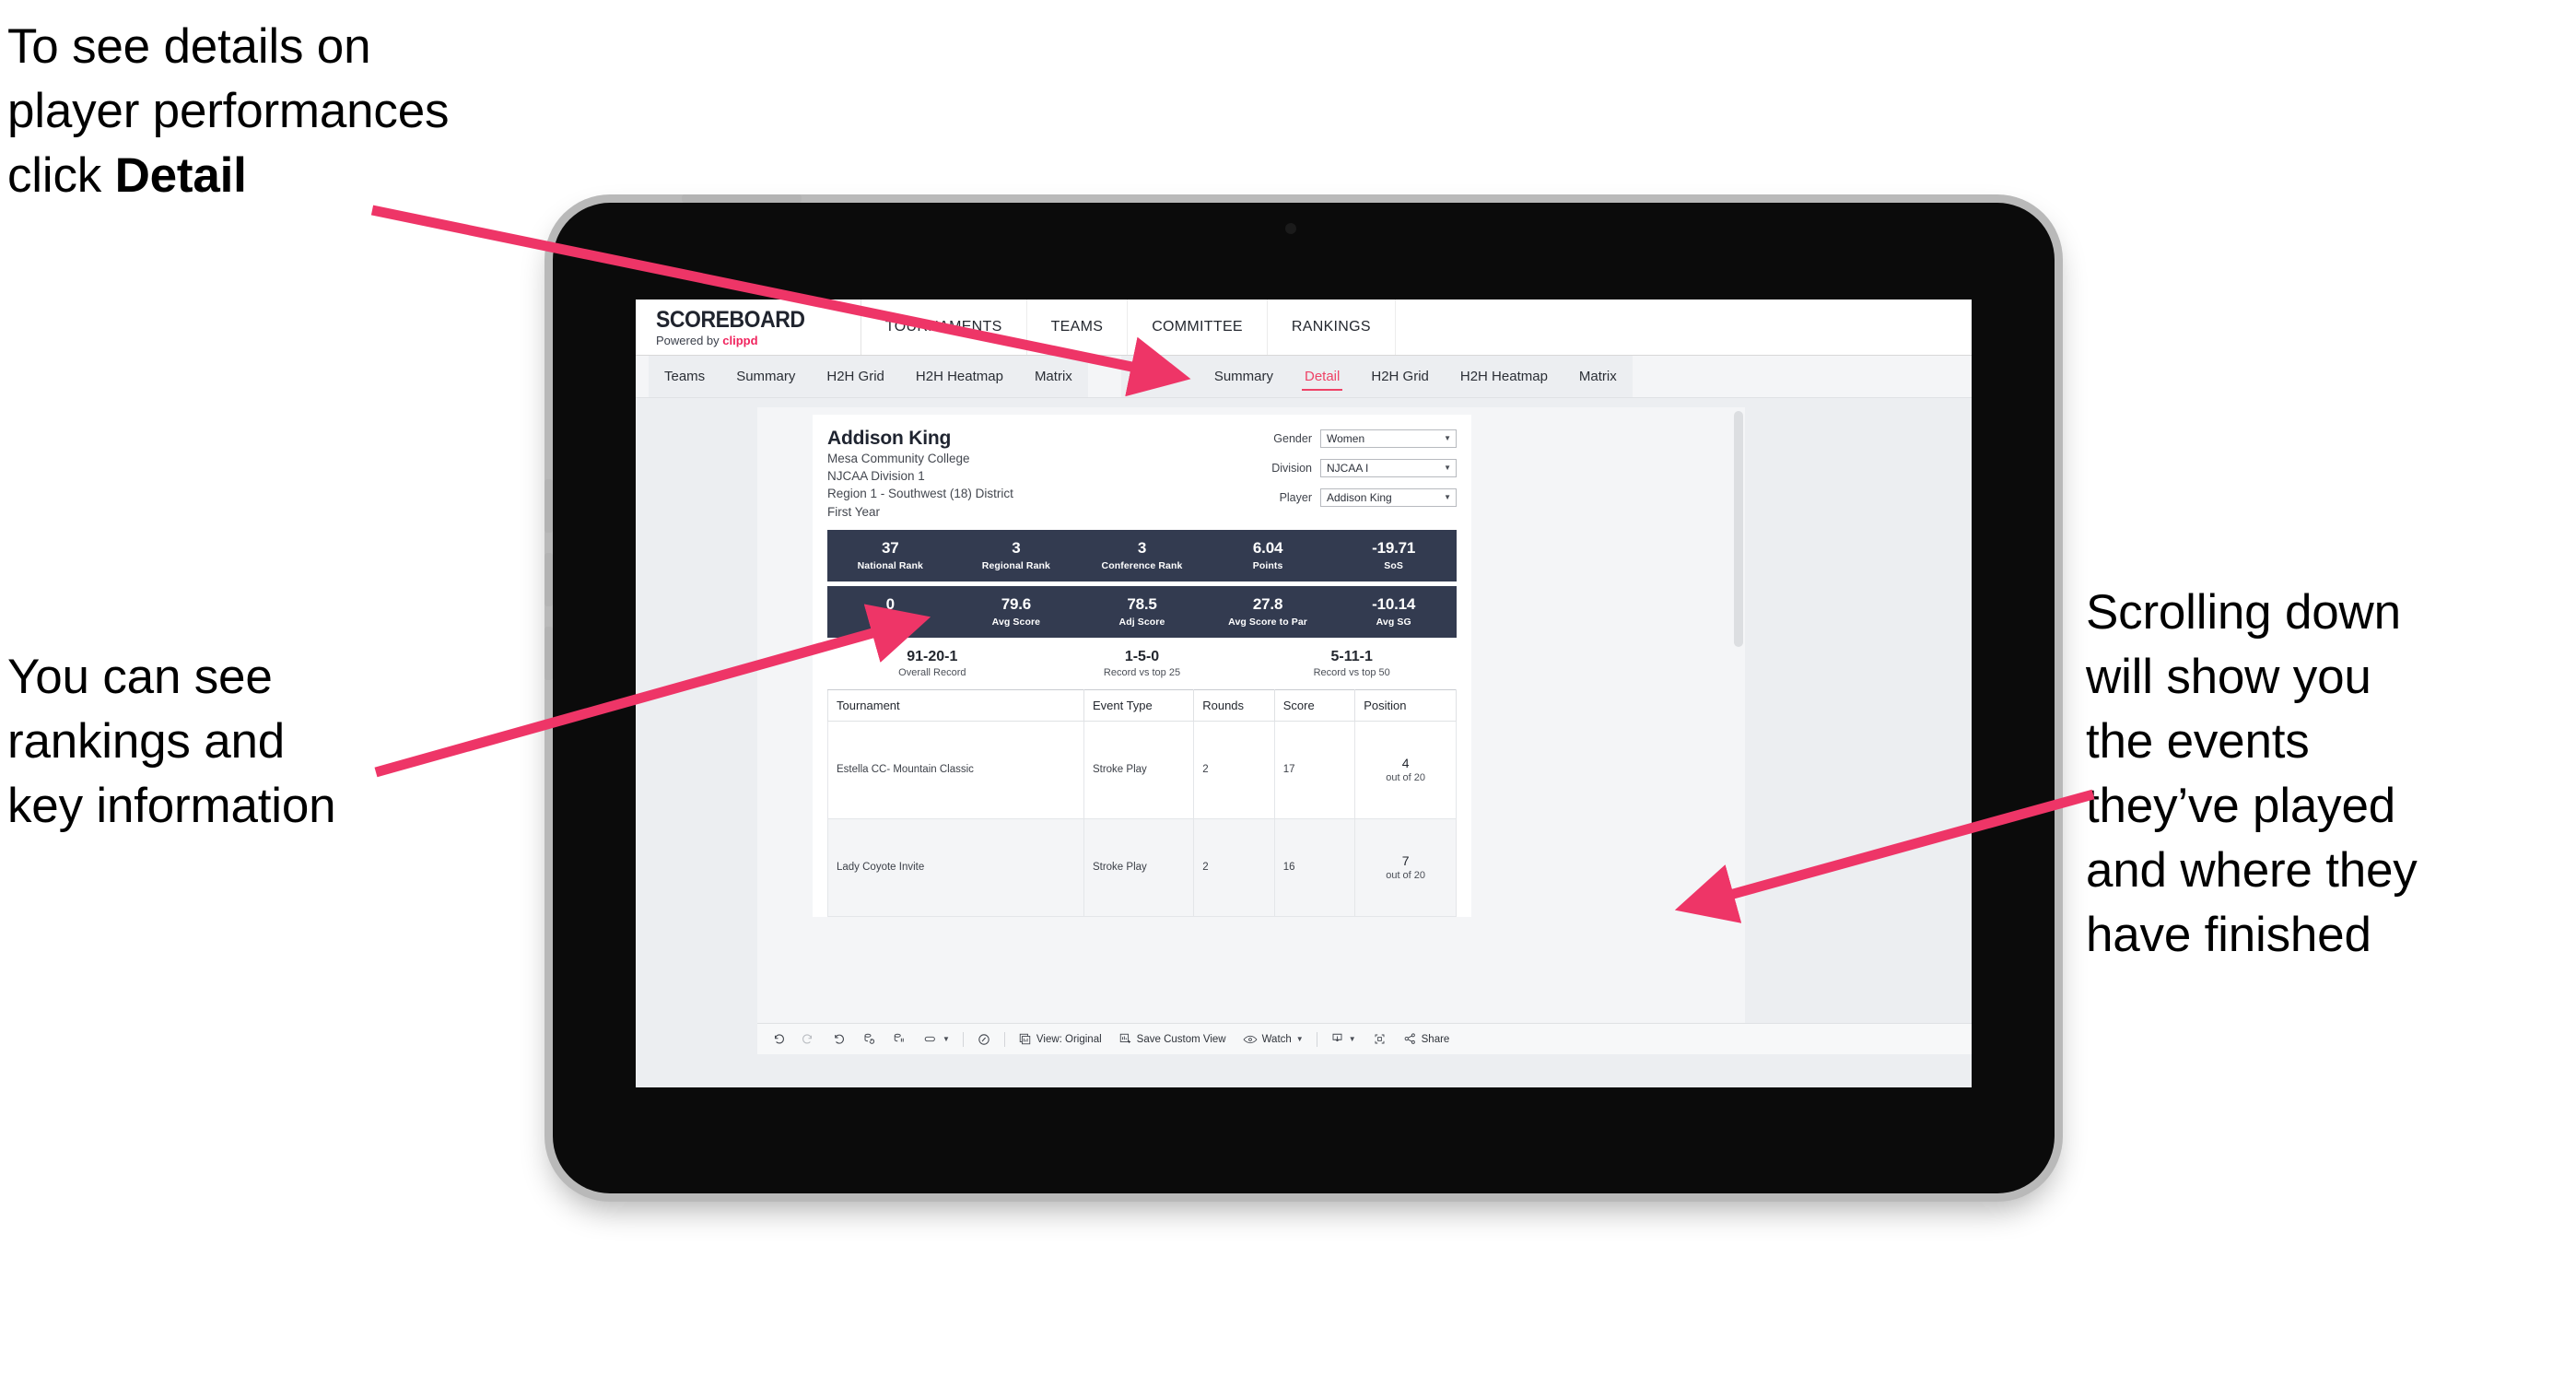 The image size is (2576, 1386). I want to click on undo-button, so click(778, 1039).